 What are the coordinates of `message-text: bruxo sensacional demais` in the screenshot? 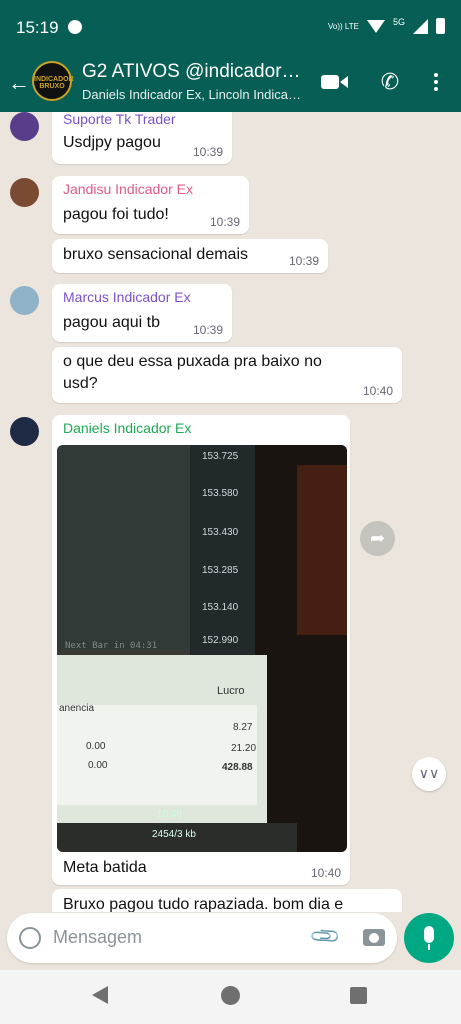 It's located at (155, 254).